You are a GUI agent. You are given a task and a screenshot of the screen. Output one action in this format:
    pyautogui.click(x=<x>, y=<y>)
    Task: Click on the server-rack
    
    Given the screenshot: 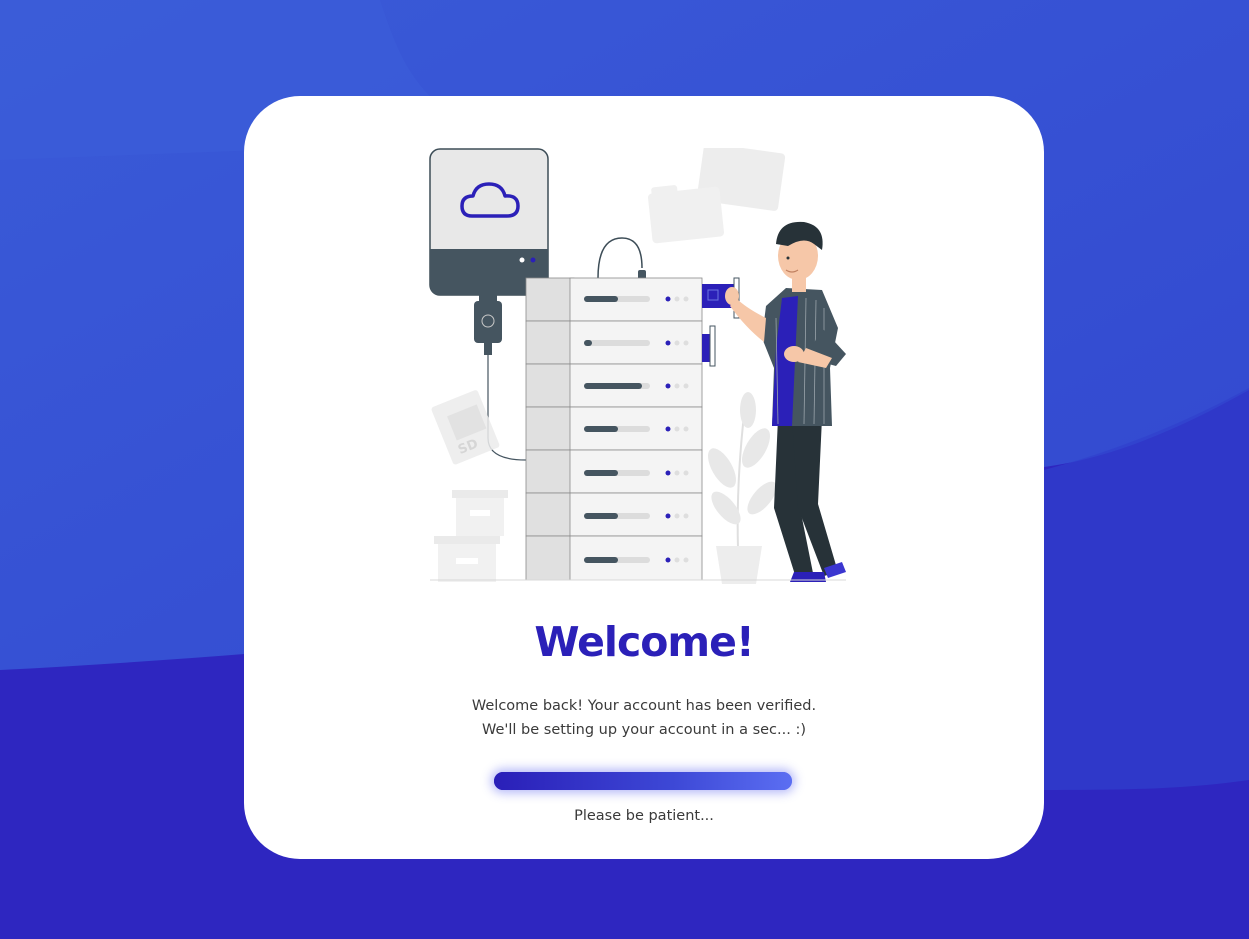 What is the action you would take?
    pyautogui.click(x=614, y=429)
    